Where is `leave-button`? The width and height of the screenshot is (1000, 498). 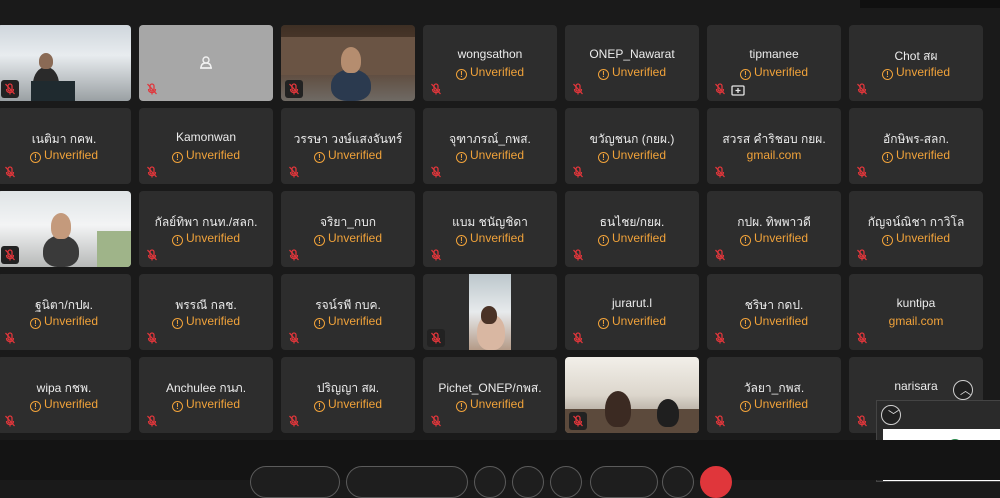
leave-button is located at coordinates (716, 482).